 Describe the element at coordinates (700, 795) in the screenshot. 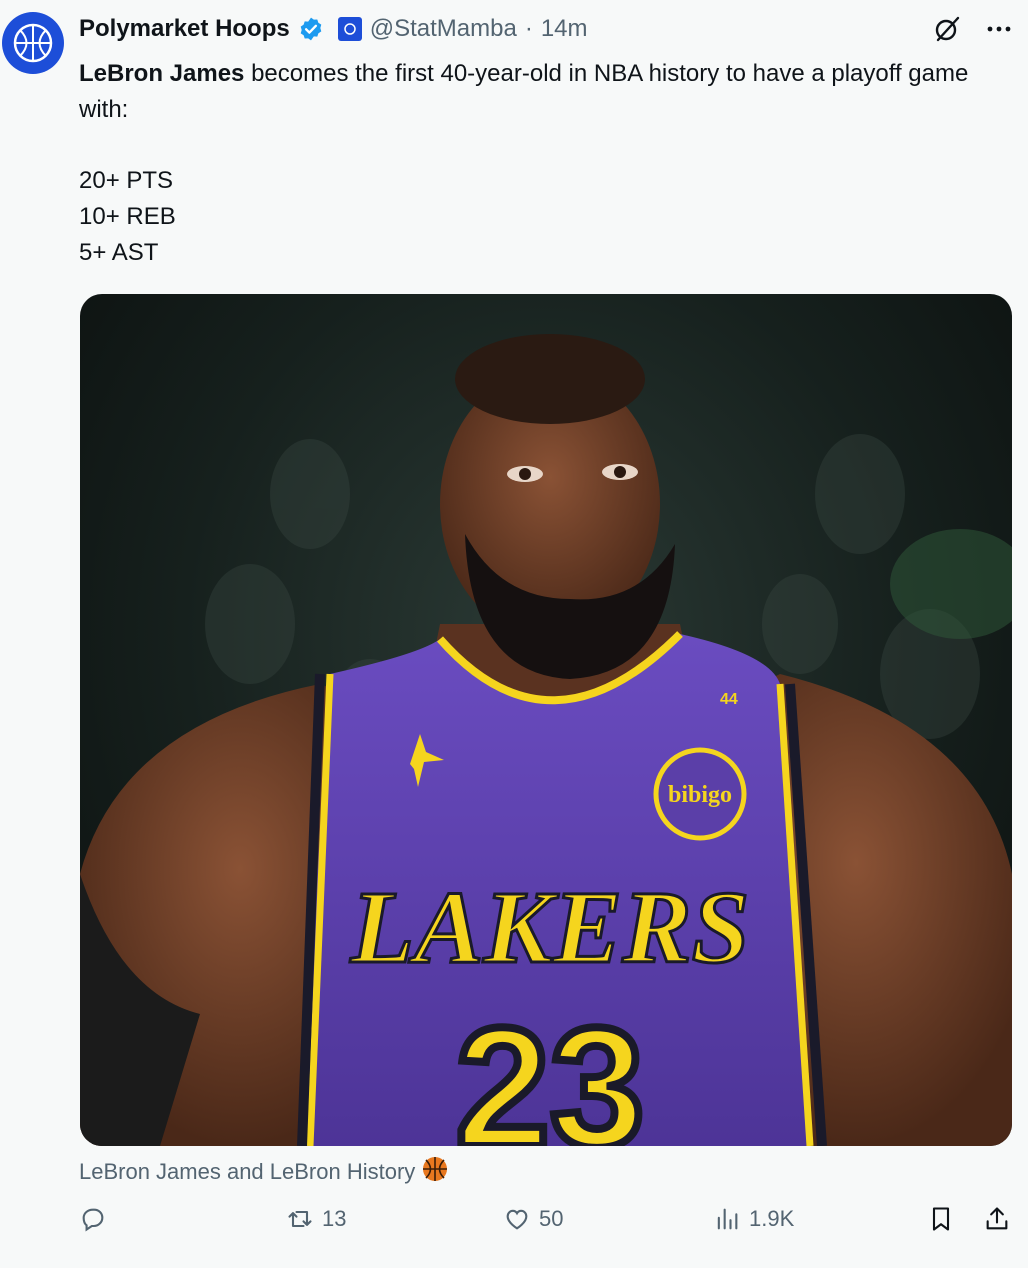

I see `sponsor-patch: bibigo` at that location.